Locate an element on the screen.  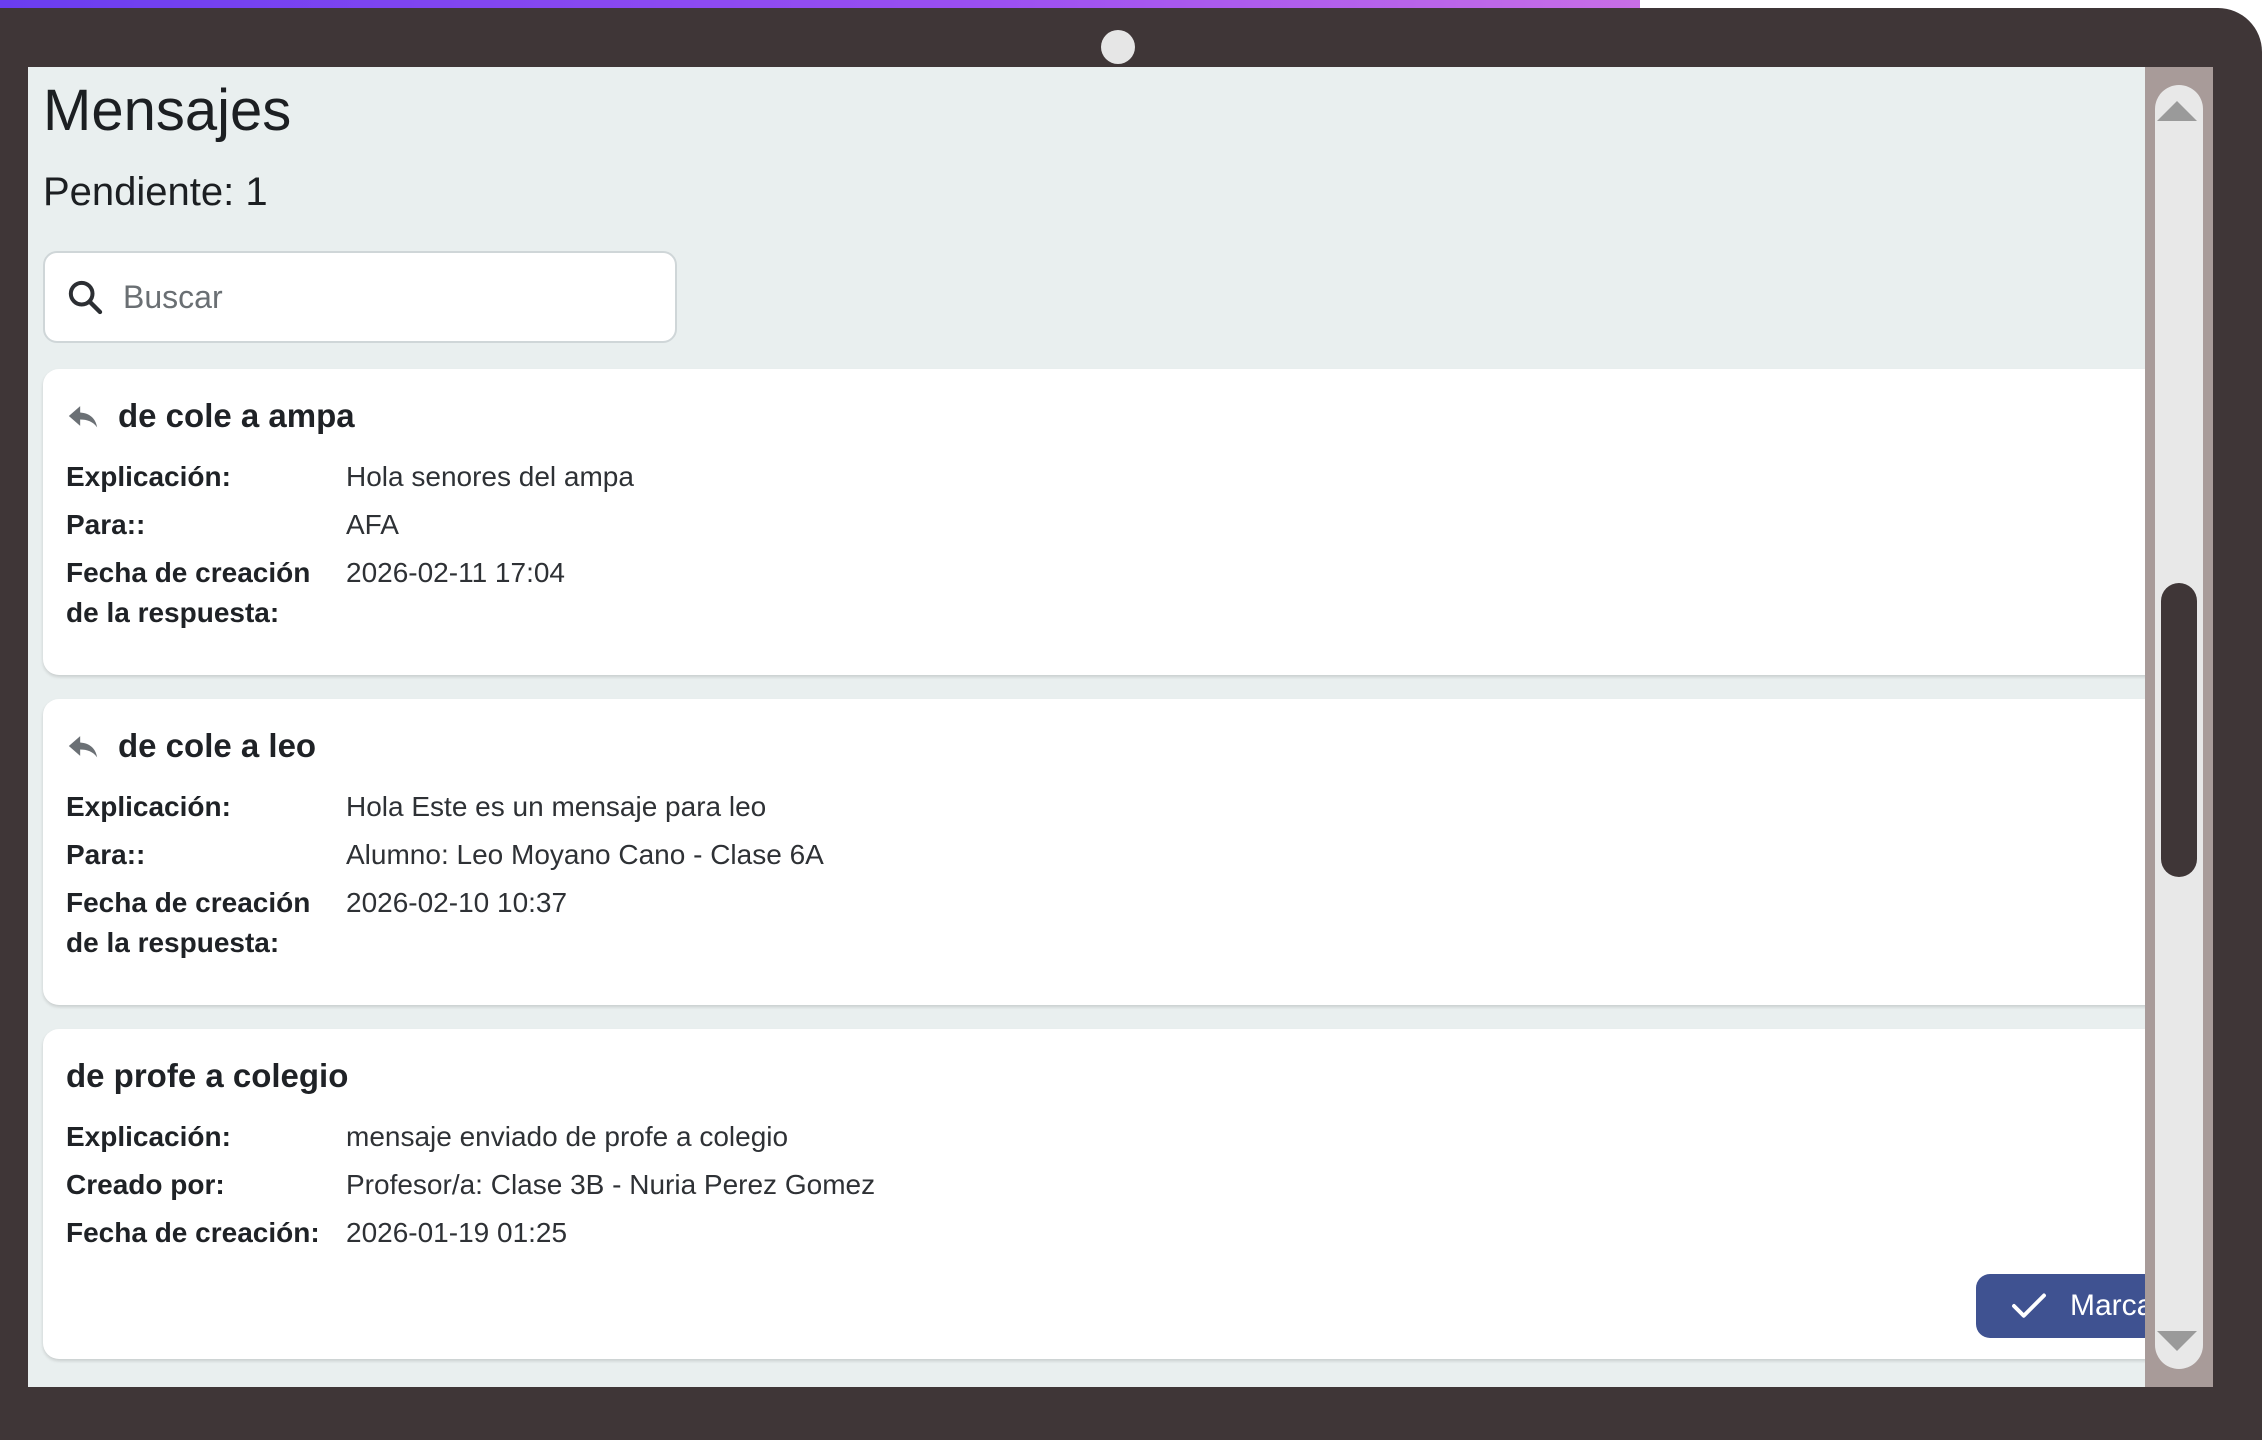
field-value: AFA is located at coordinates (372, 524).